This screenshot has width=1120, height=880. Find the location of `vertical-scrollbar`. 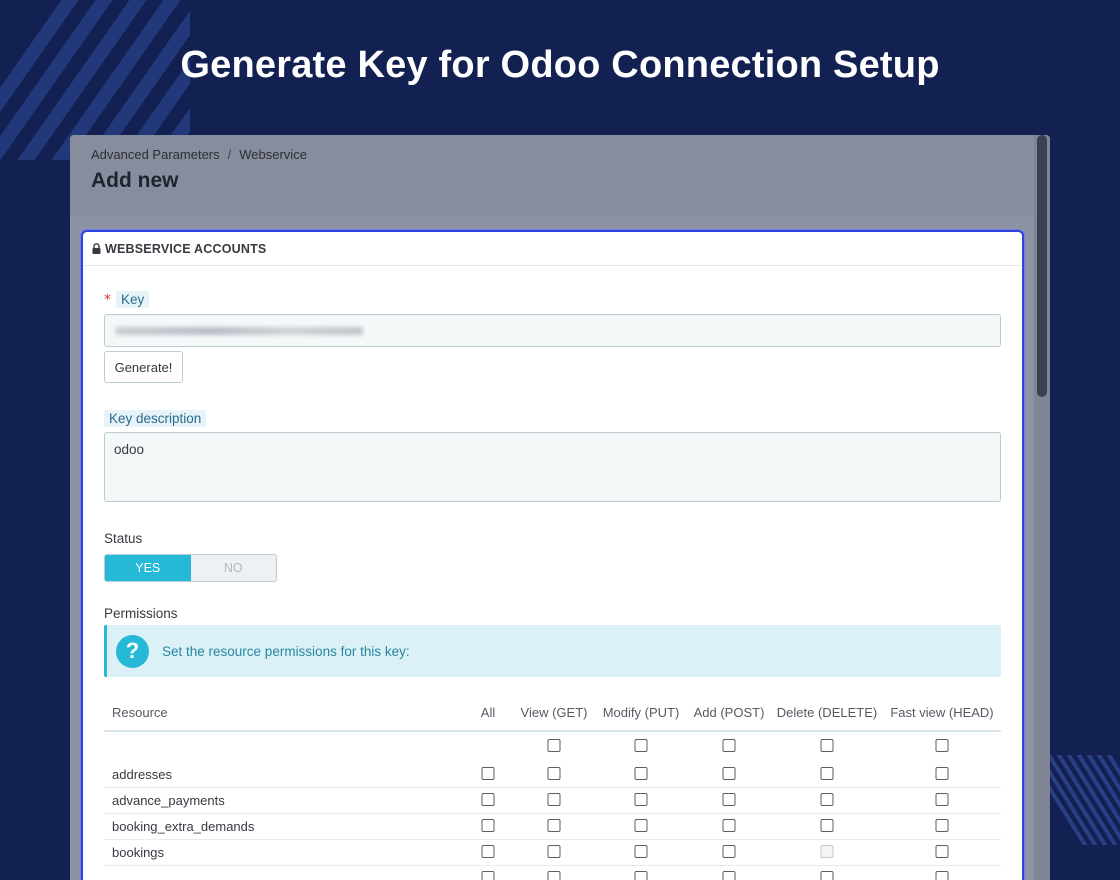

vertical-scrollbar is located at coordinates (1042, 507).